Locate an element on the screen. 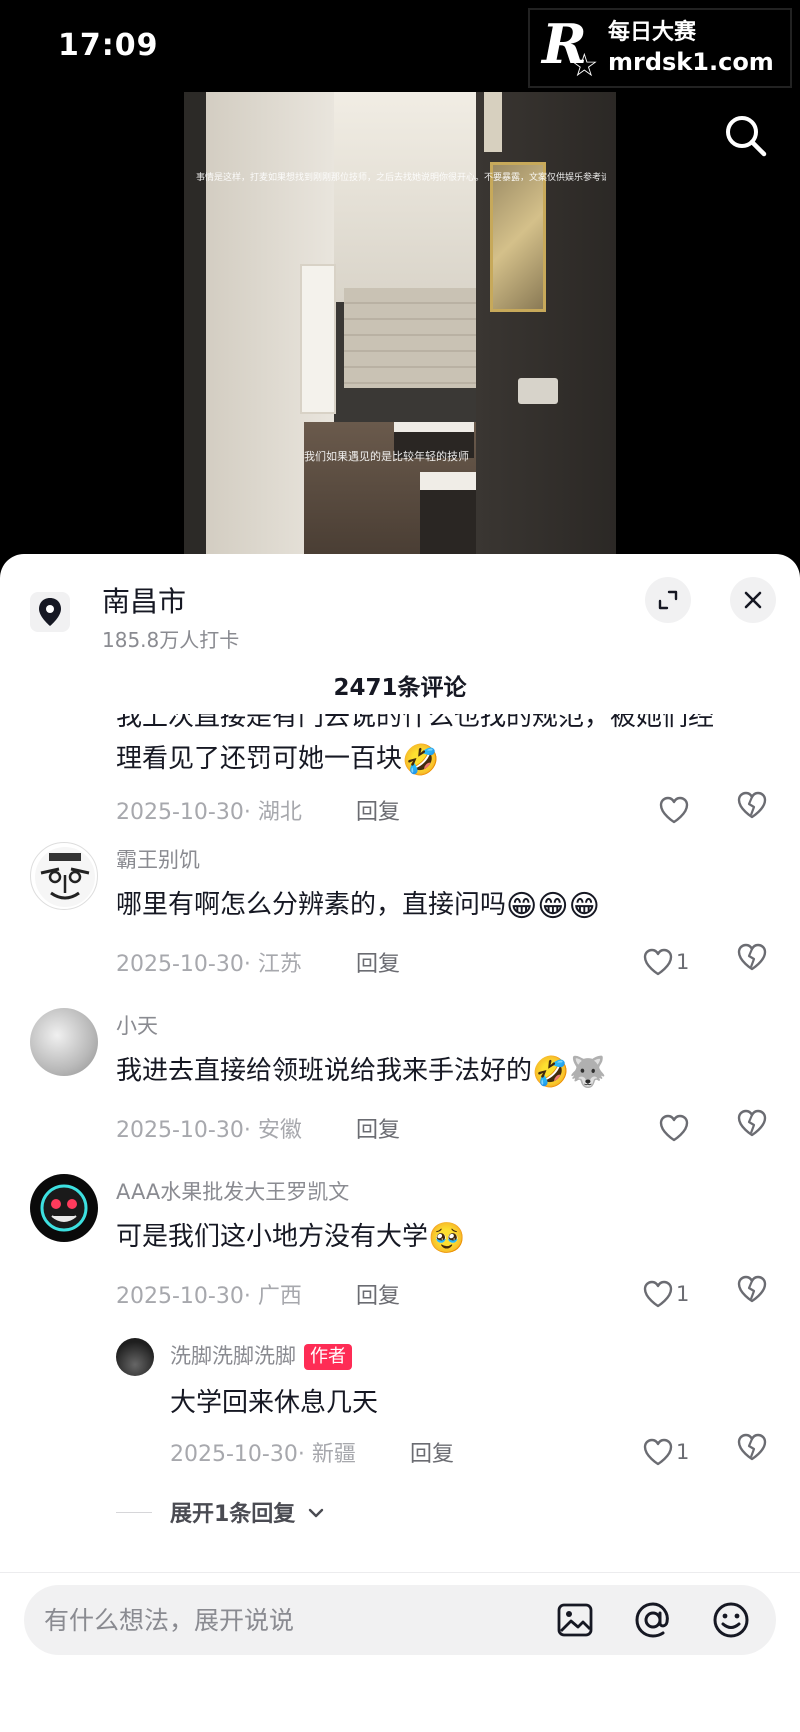 This screenshot has width=800, height=1732. comment-username: 小天 is located at coordinates (137, 1025).